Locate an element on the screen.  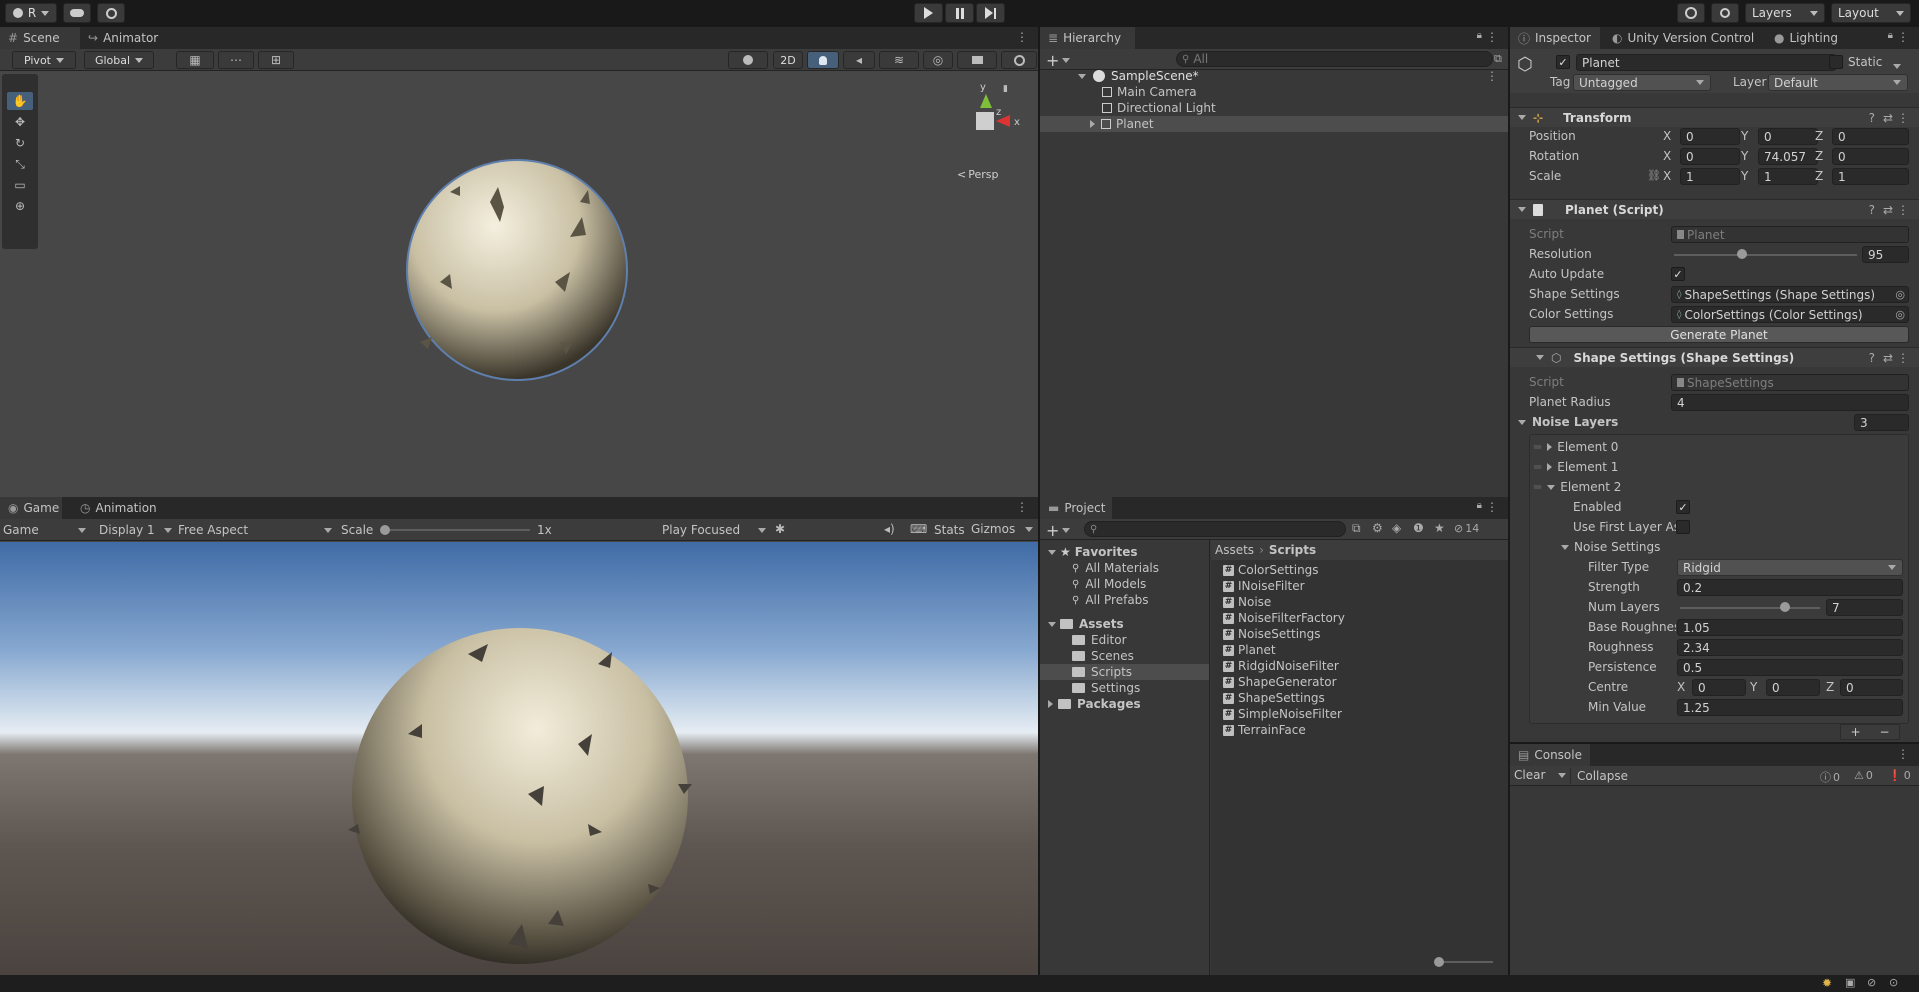
breadcrumb-current: Scripts is located at coordinates (1292, 550).